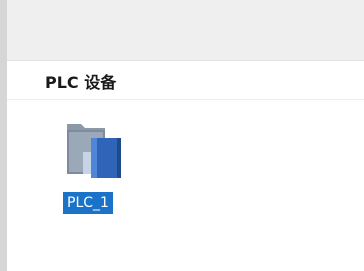 Image resolution: width=364 pixels, height=271 pixels. What do you see at coordinates (81, 82) in the screenshot?
I see `section-title: PLC 设备` at bounding box center [81, 82].